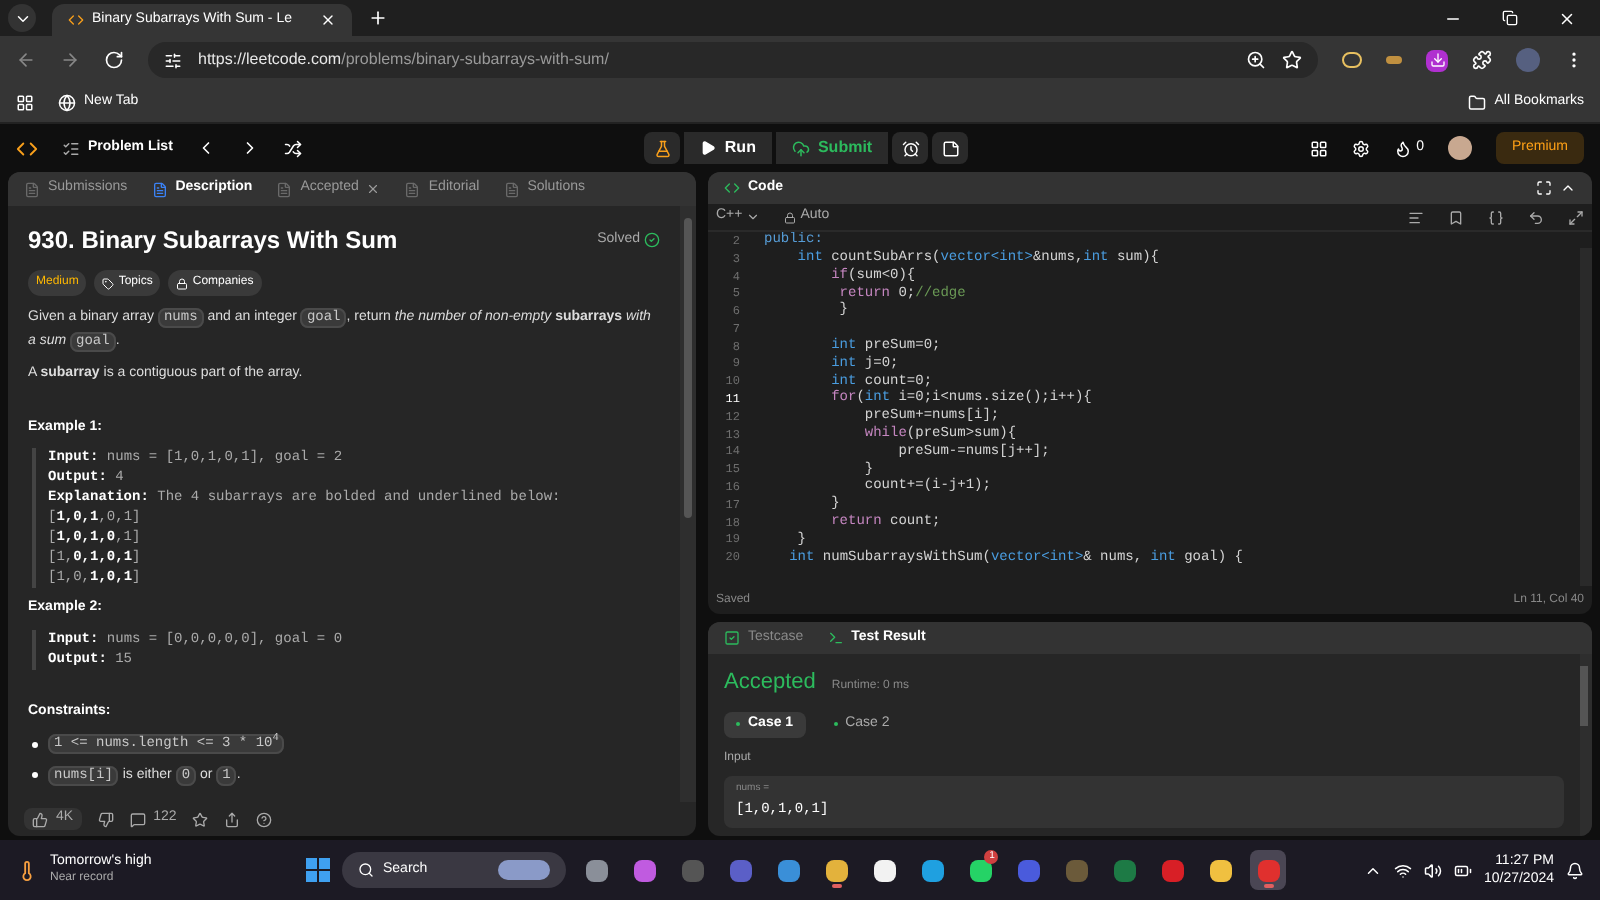 The width and height of the screenshot is (1600, 900). Describe the element at coordinates (114, 60) in the screenshot. I see `reload-icon` at that location.